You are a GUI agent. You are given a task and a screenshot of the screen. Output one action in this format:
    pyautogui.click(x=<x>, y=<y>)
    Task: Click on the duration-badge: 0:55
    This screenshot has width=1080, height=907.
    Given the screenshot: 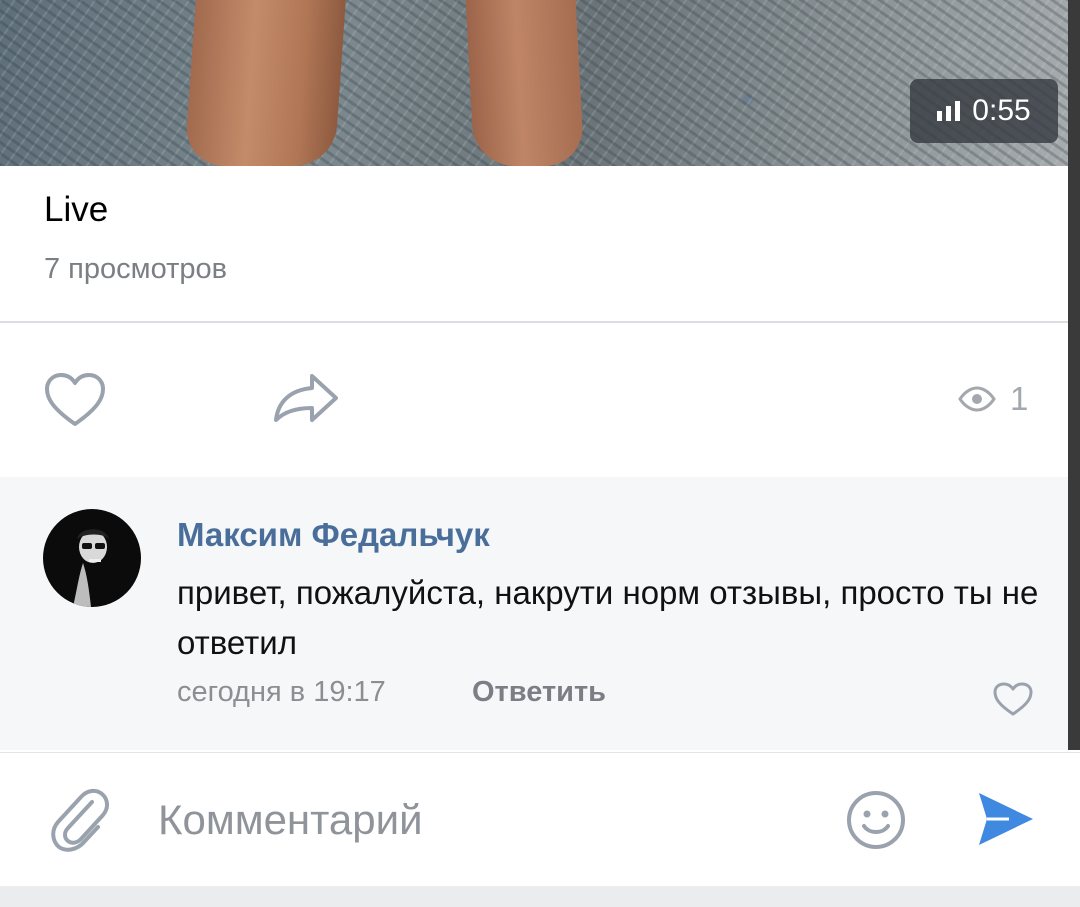 What is the action you would take?
    pyautogui.click(x=984, y=111)
    